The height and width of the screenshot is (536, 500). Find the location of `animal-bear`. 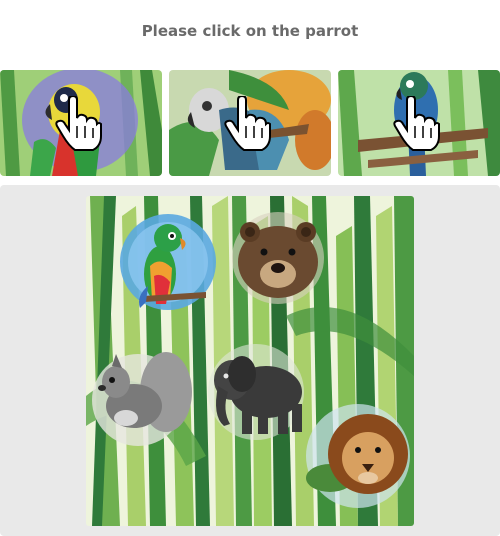

animal-bear is located at coordinates (278, 258).